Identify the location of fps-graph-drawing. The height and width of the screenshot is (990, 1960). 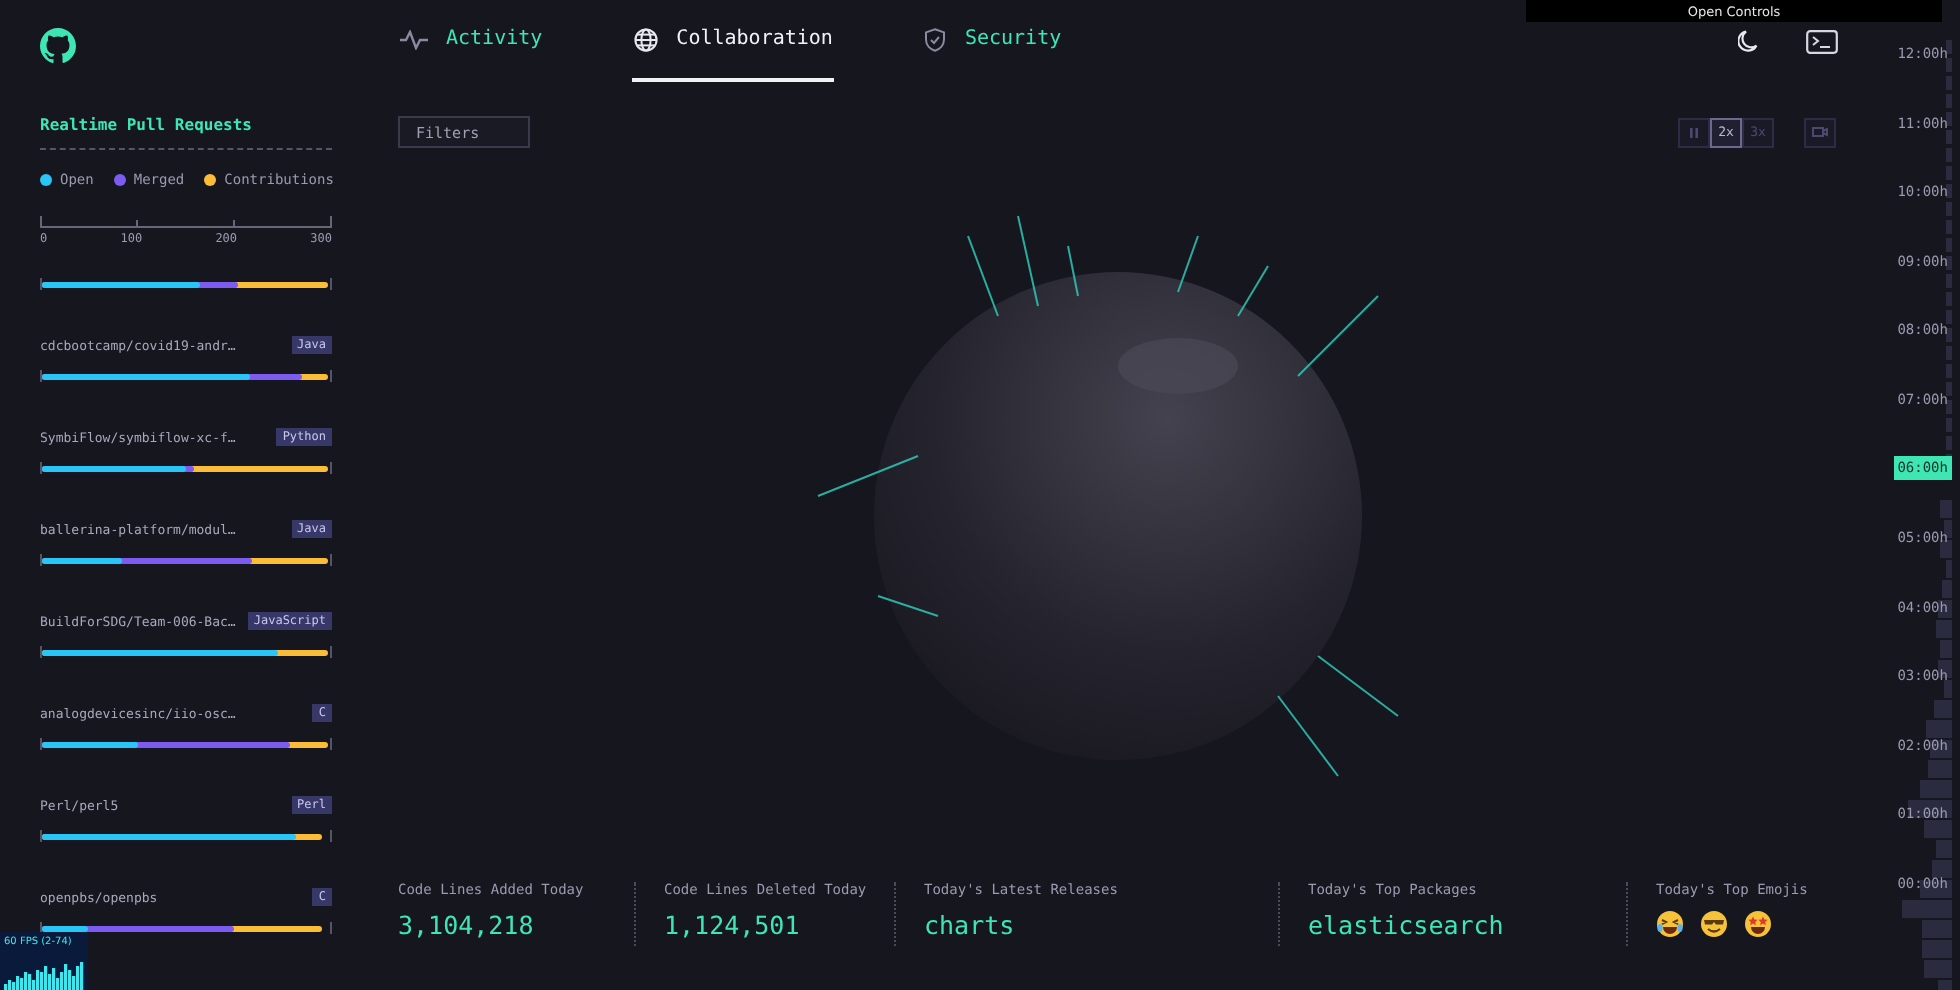
(44, 974).